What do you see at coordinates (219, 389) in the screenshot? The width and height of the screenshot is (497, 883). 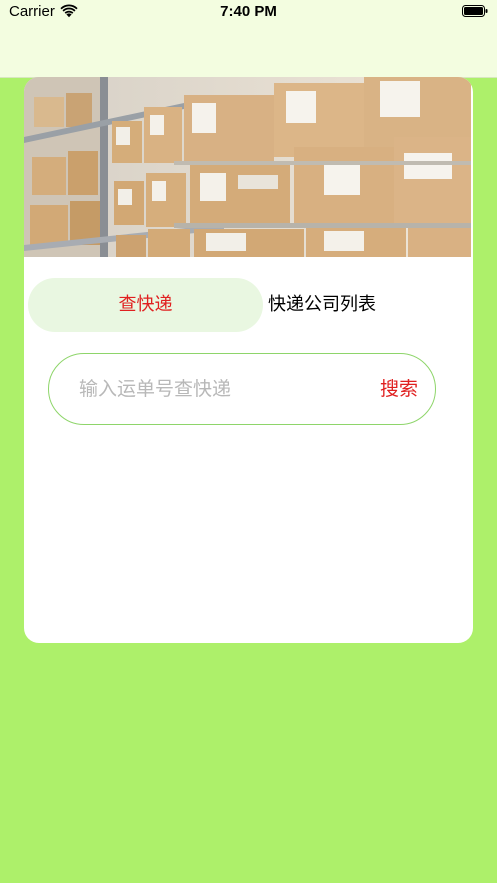 I see `tracking-number-input` at bounding box center [219, 389].